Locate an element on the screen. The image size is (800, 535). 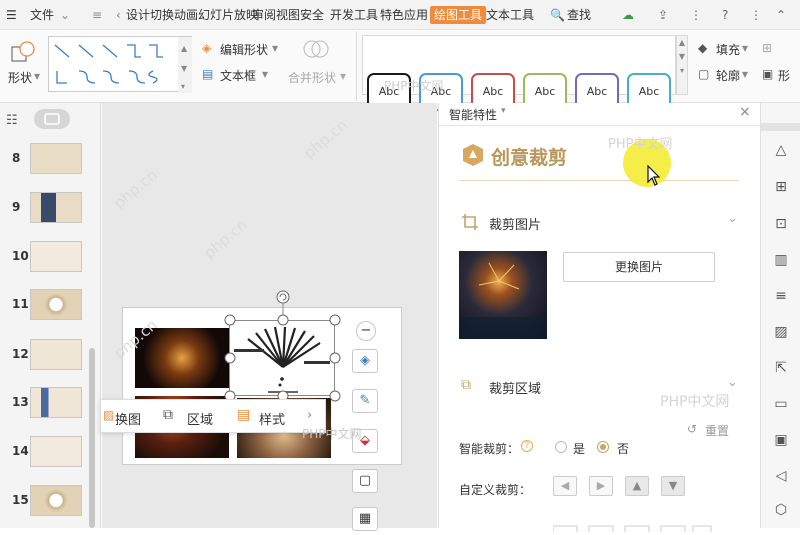
search-label: 查找 is located at coordinates (579, 15).